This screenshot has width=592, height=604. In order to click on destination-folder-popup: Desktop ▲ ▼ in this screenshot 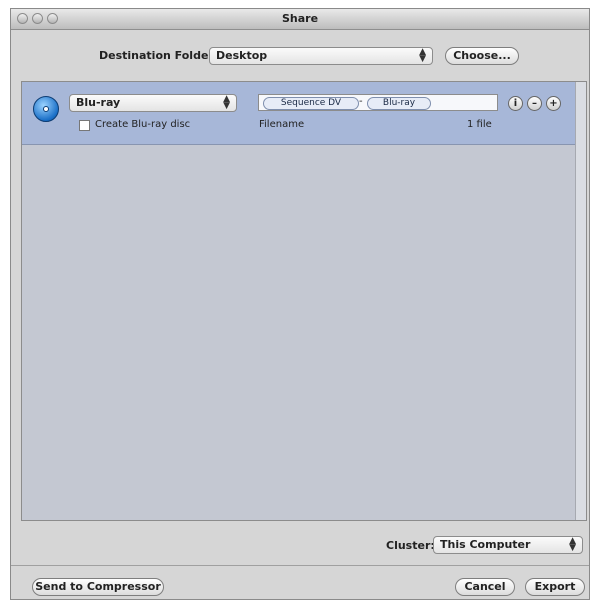, I will do `click(321, 56)`.